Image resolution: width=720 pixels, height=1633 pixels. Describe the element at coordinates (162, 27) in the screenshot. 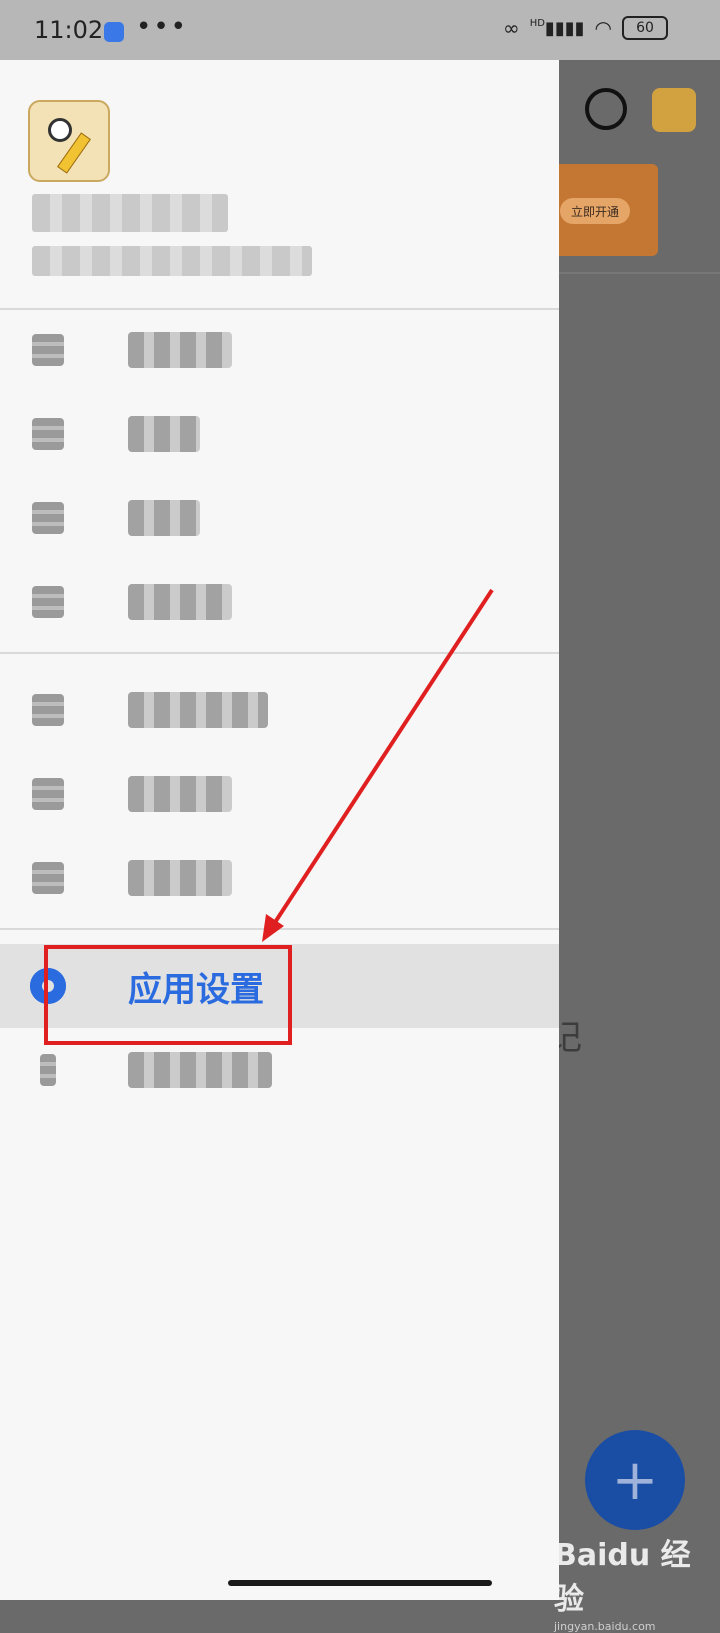

I see `more-notifications-icon: •••` at that location.